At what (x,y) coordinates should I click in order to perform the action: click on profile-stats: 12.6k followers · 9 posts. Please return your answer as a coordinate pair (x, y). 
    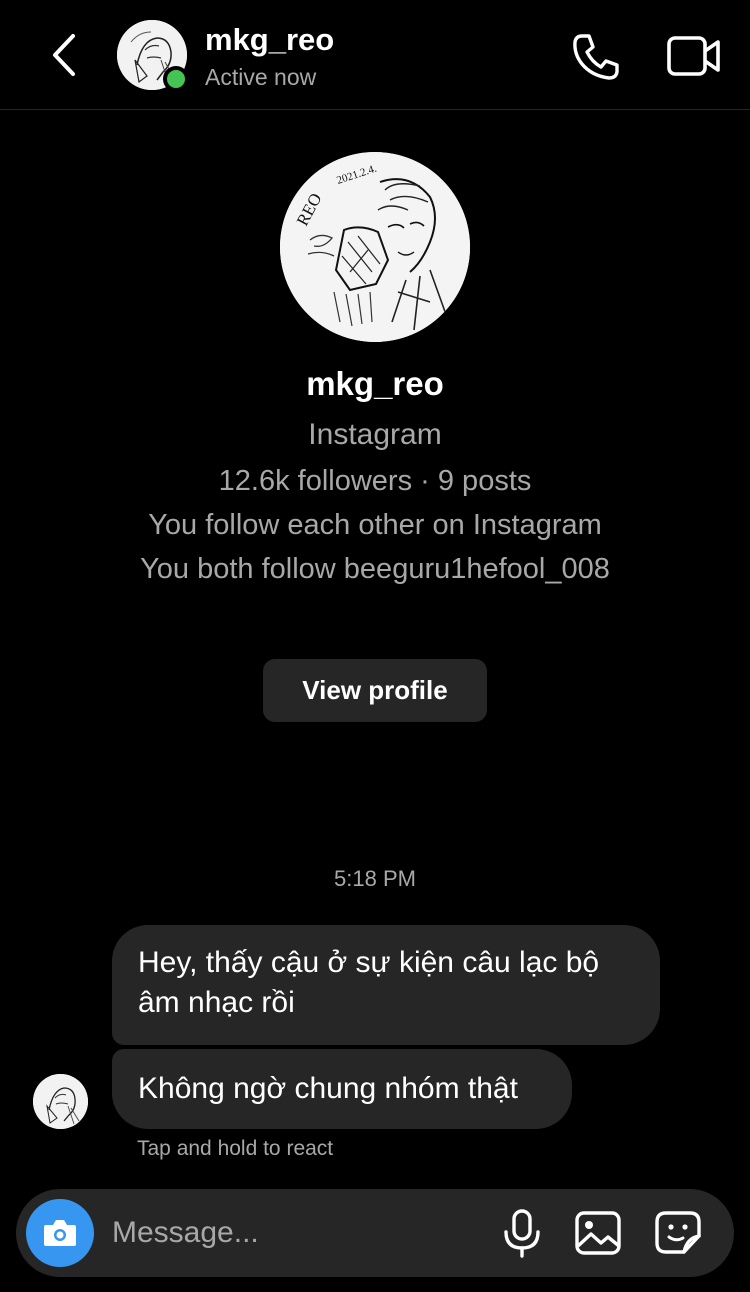
    Looking at the image, I should click on (375, 481).